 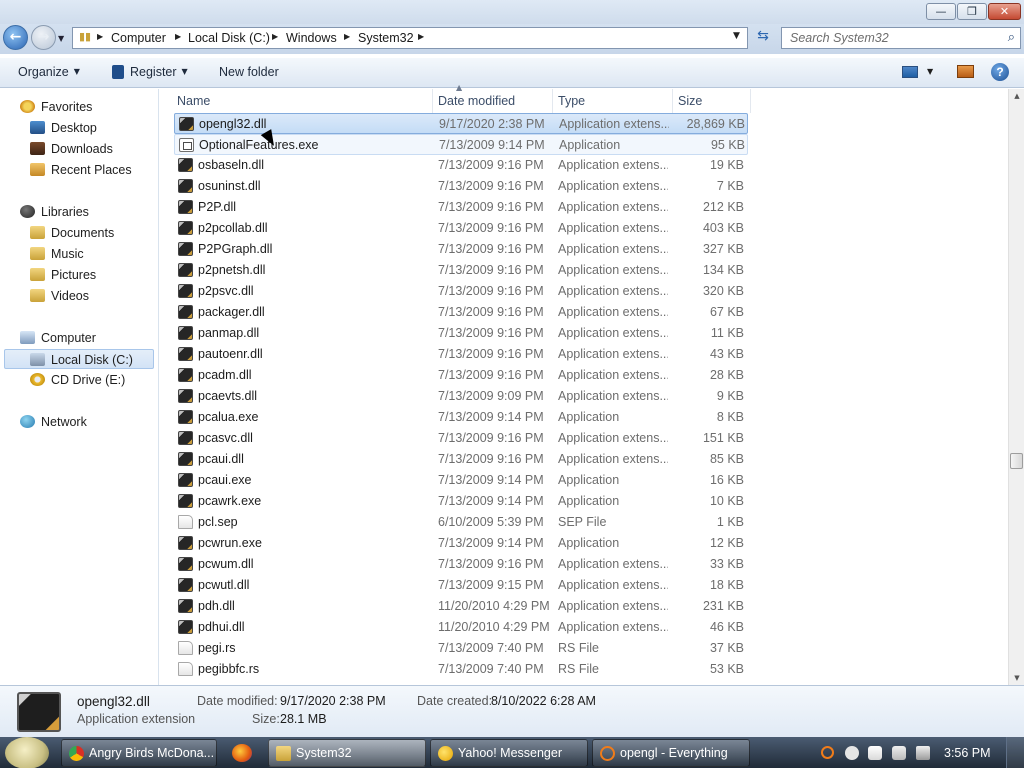 I want to click on system-clock: 3:56 PM, so click(x=967, y=753).